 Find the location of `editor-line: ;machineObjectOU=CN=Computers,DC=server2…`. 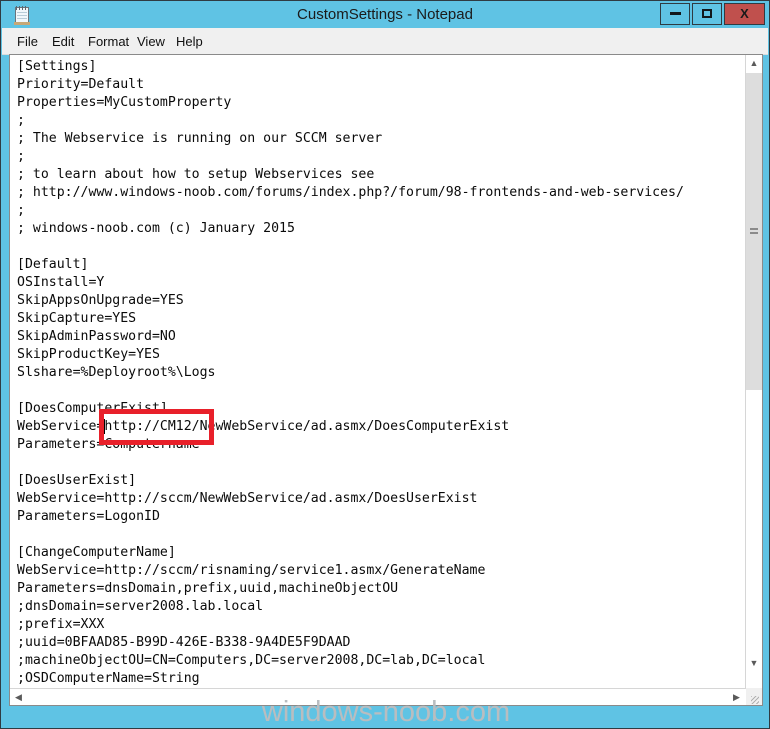

editor-line: ;machineObjectOU=CN=Computers,DC=server2… is located at coordinates (251, 660).